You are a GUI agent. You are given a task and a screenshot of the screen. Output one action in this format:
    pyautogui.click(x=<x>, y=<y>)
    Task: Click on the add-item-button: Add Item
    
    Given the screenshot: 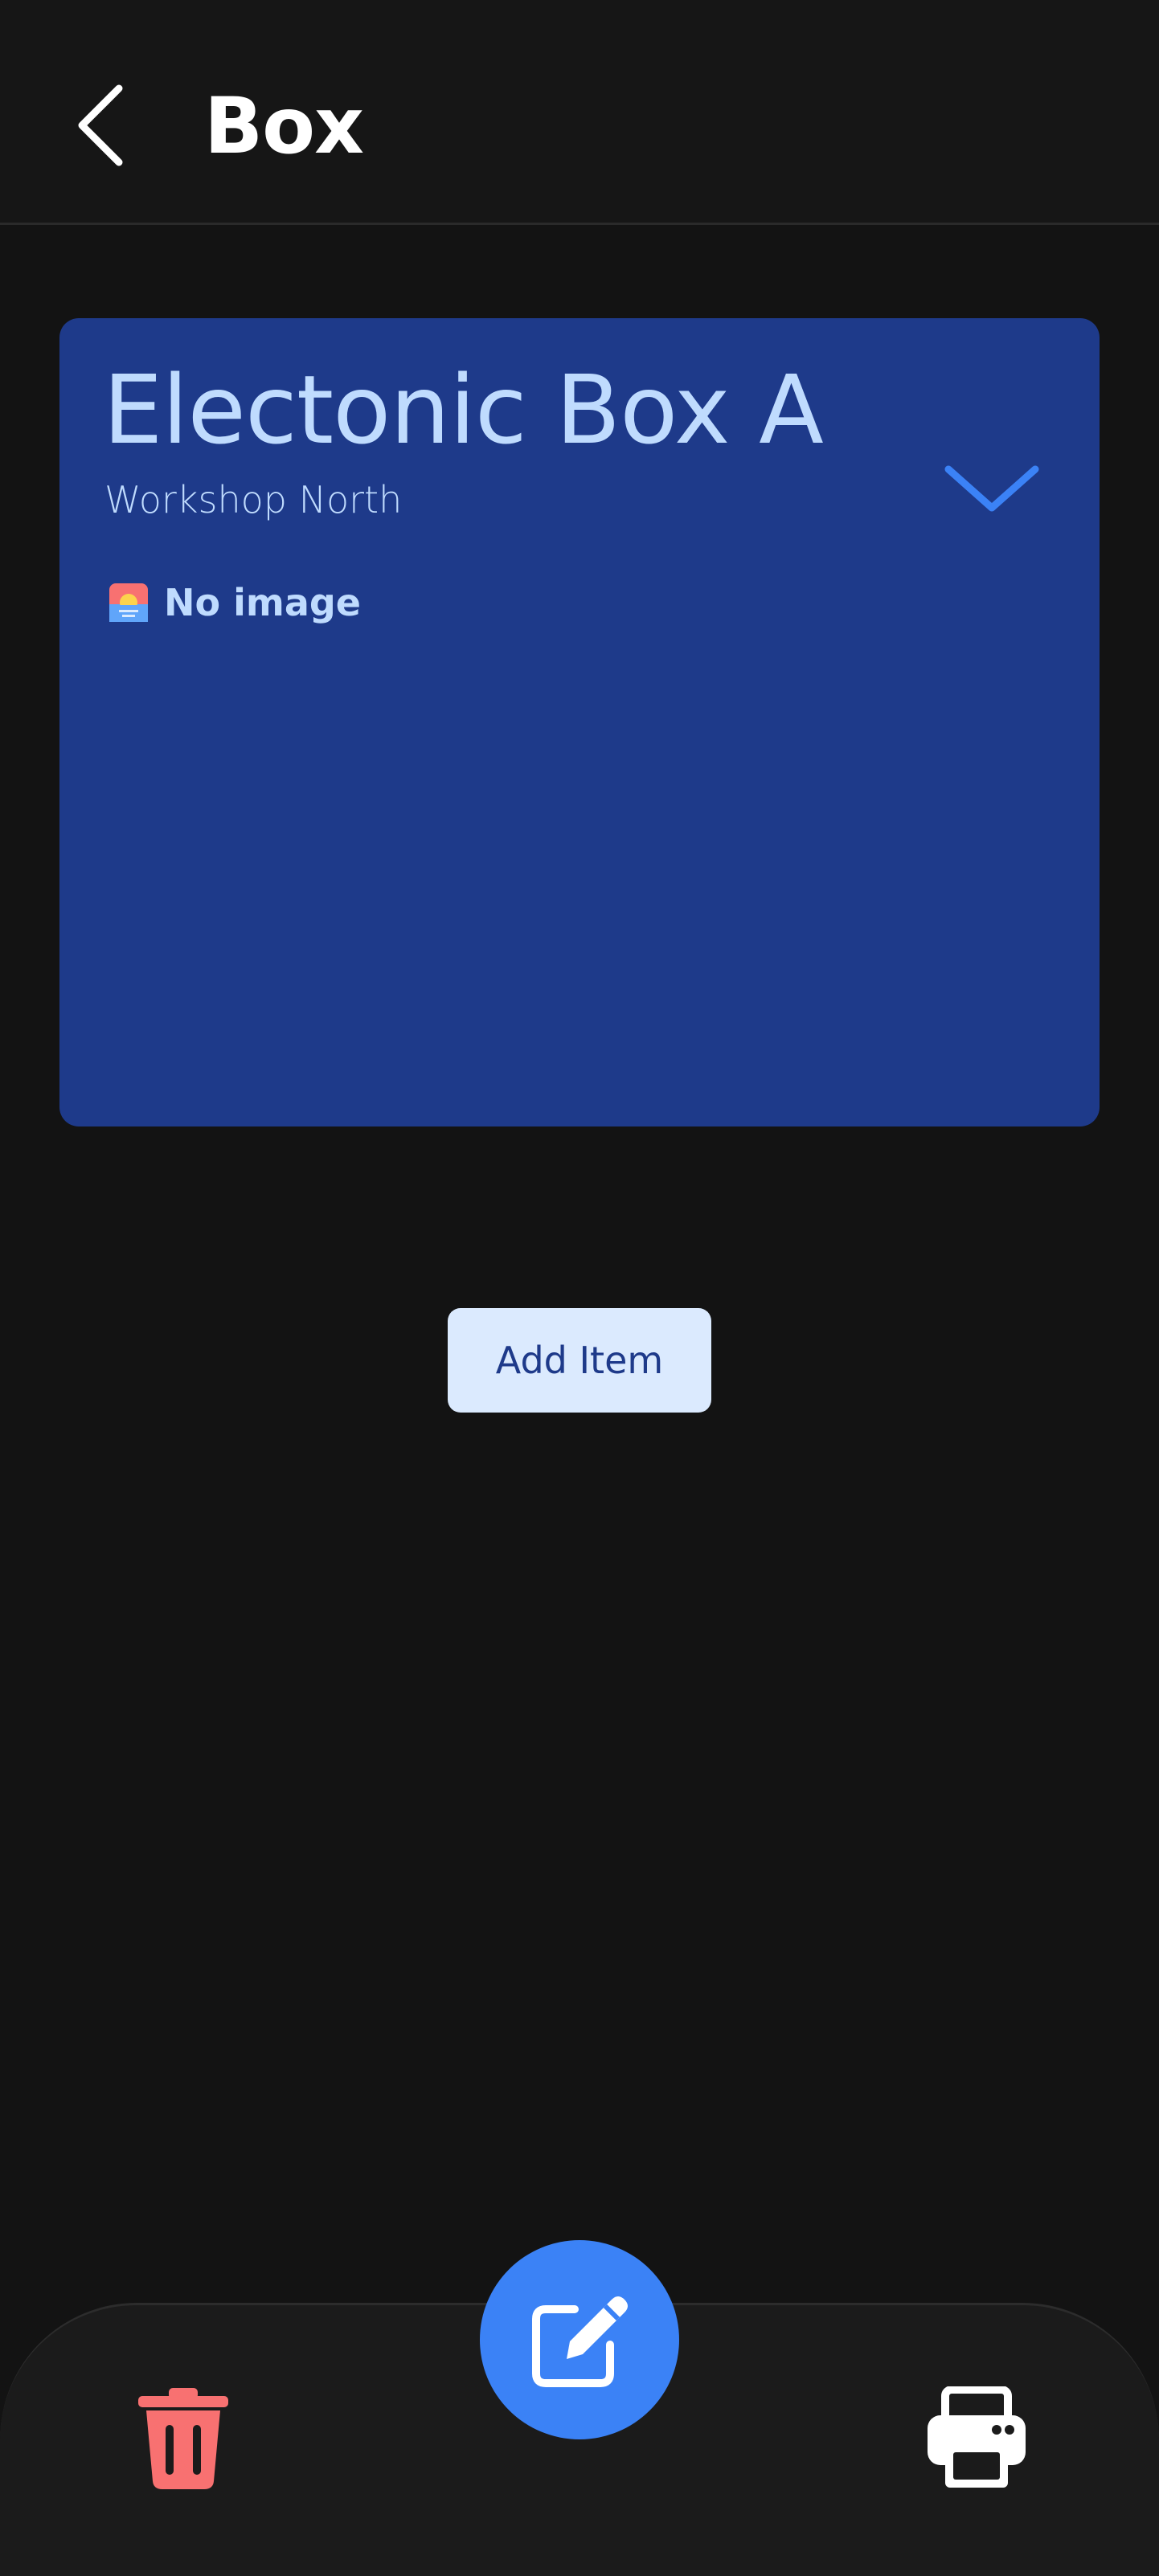 What is the action you would take?
    pyautogui.click(x=580, y=1360)
    